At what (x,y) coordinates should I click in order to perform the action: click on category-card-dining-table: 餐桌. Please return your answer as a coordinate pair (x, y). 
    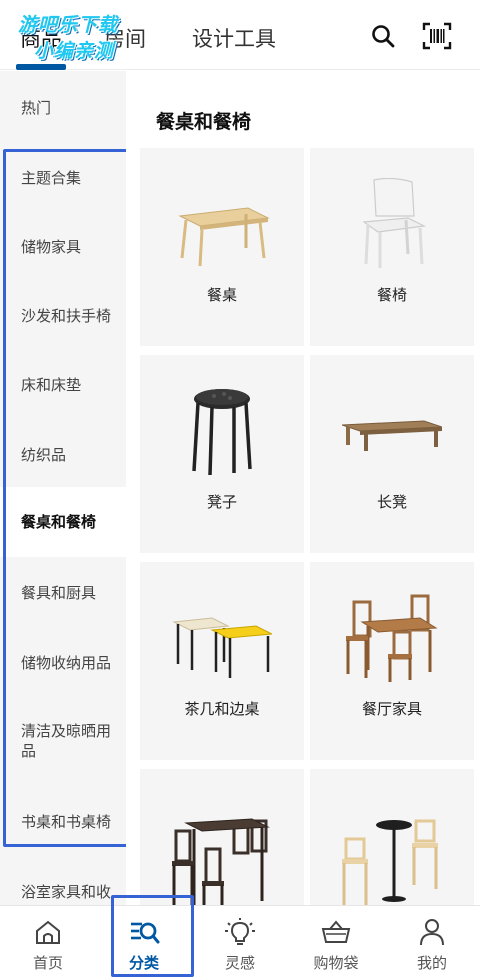
    Looking at the image, I should click on (222, 247).